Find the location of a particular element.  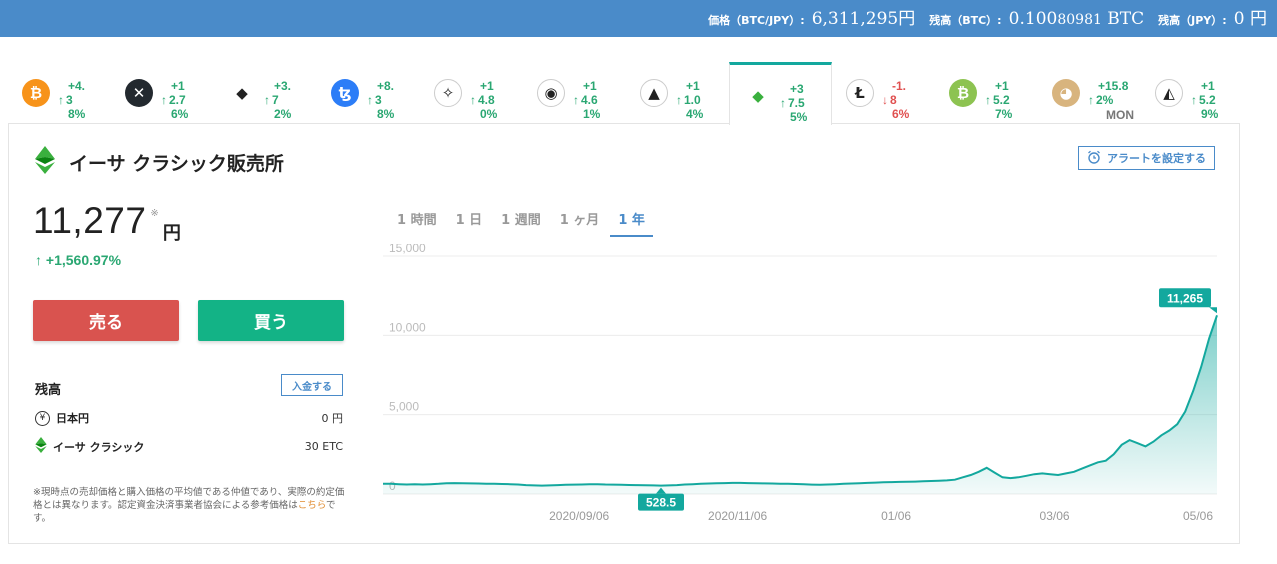

coin-change: +1 ↑ 5.2 7% is located at coordinates (999, 100).